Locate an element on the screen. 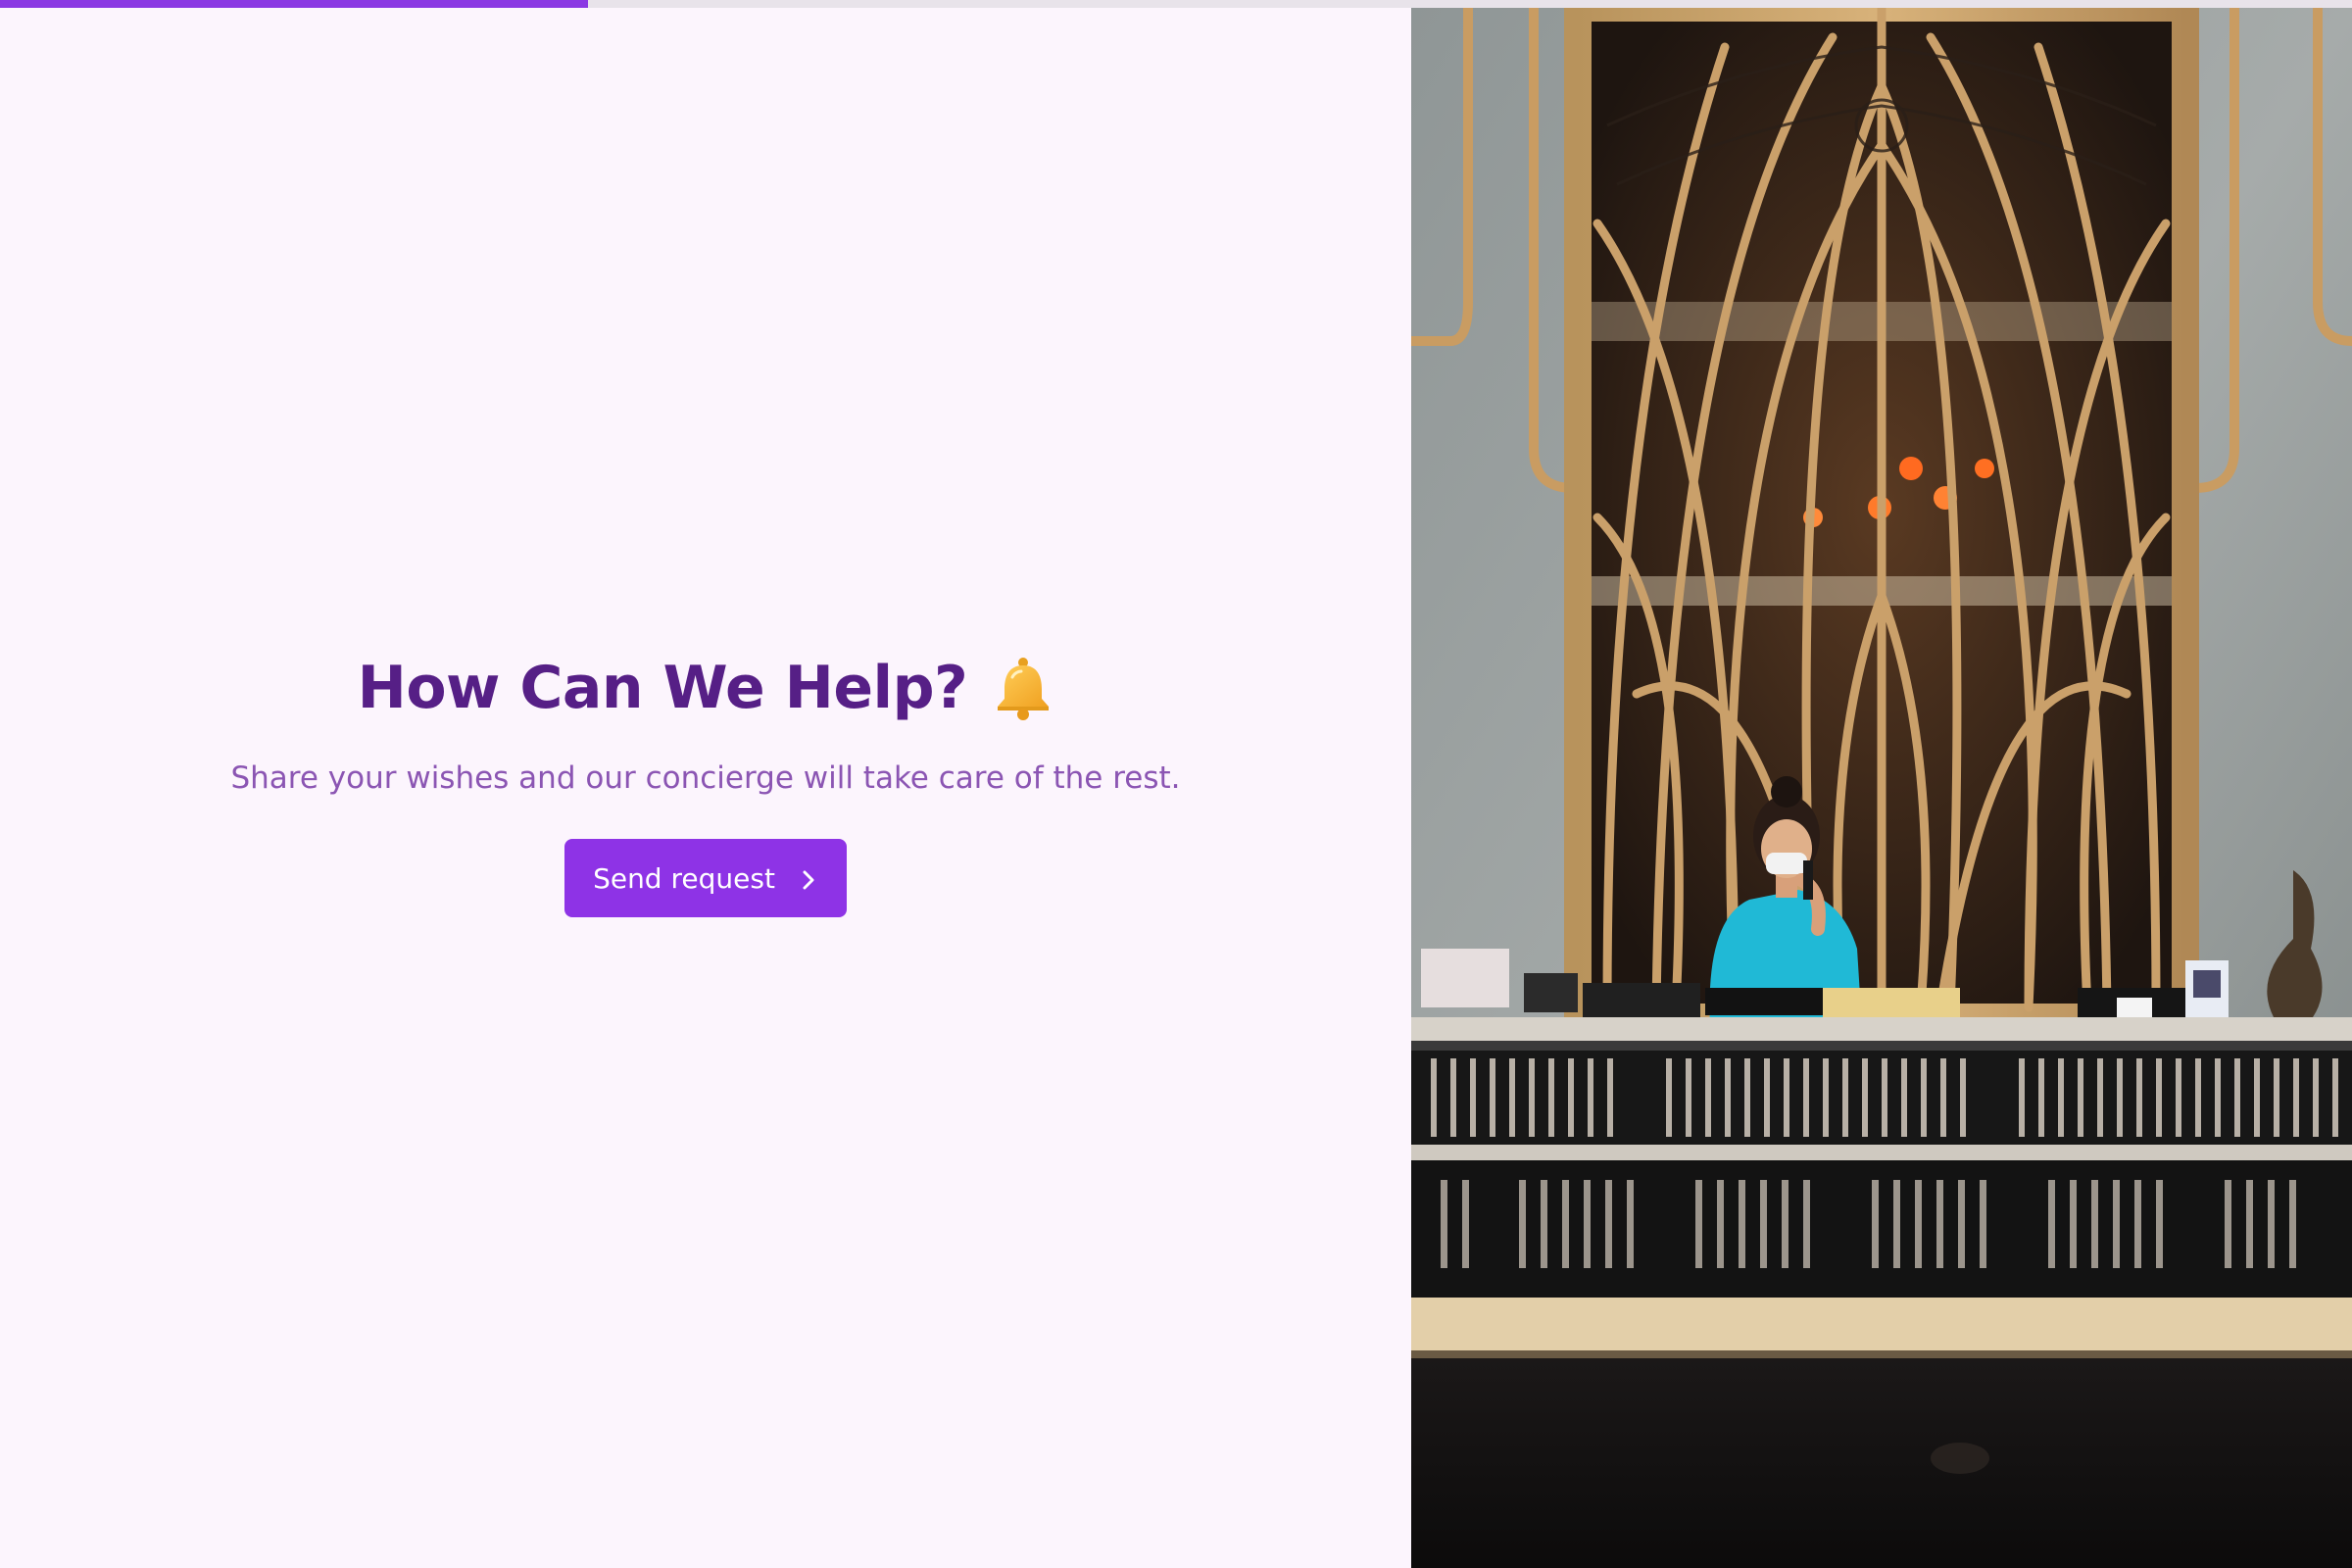 The width and height of the screenshot is (2352, 1568). bell-icon is located at coordinates (1023, 688).